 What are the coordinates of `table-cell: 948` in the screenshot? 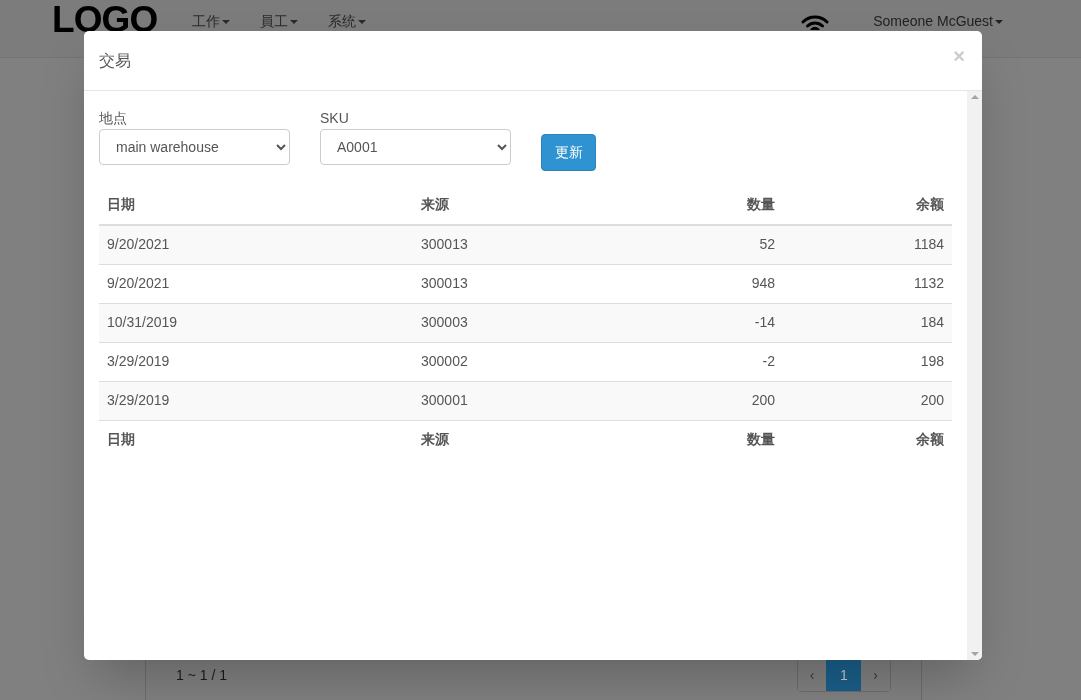 It's located at (698, 283).